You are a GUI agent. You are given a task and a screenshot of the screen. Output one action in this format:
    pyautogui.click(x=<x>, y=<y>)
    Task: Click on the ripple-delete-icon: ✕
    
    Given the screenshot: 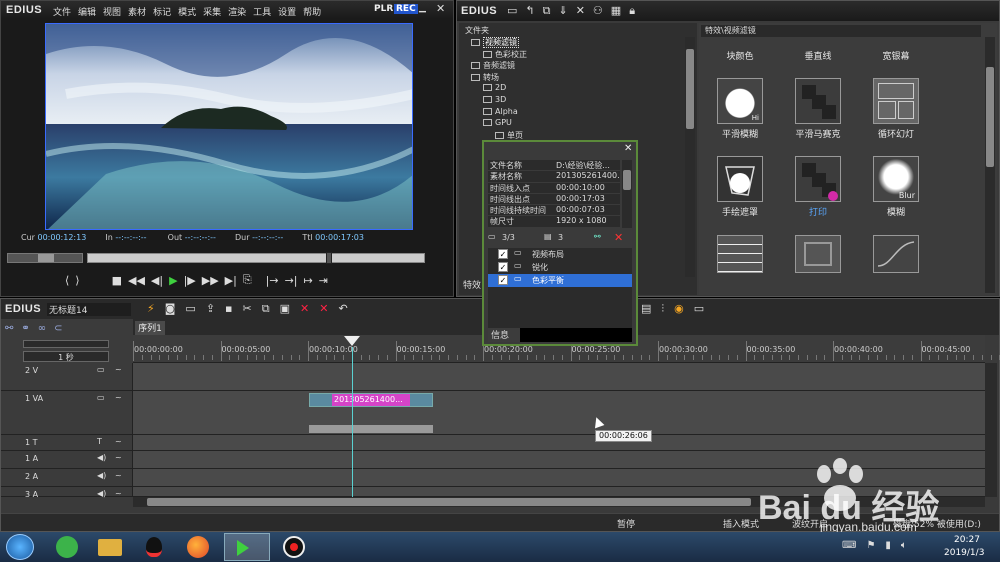 What is the action you would take?
    pyautogui.click(x=304, y=309)
    